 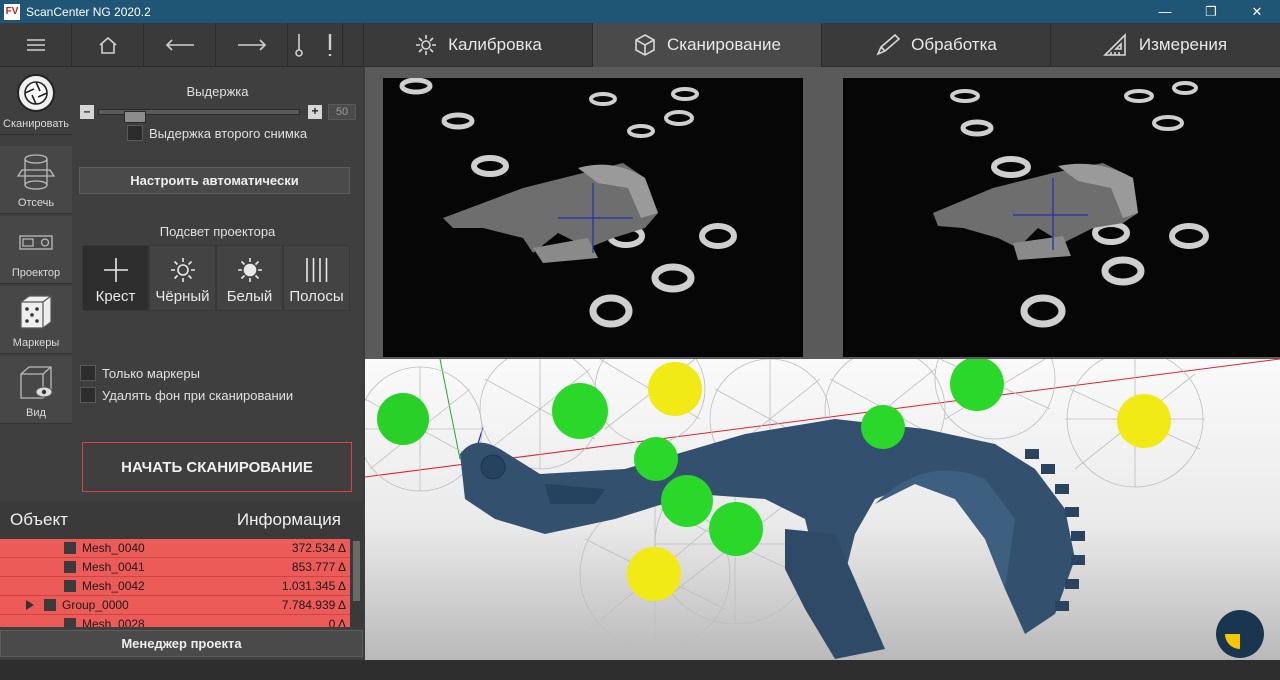 I want to click on mode-stripes-button: Полосы, so click(x=316, y=278).